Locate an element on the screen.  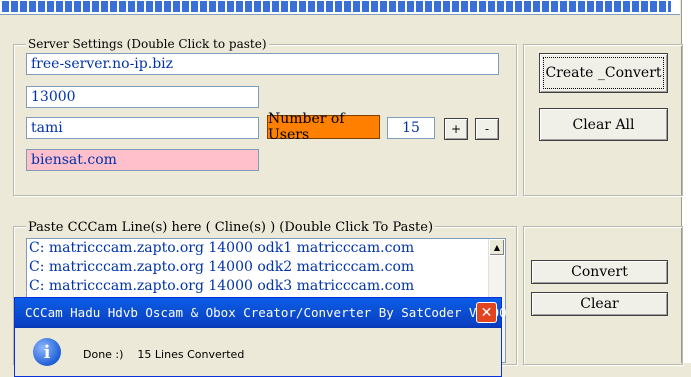
increment-users-button: + is located at coordinates (456, 129).